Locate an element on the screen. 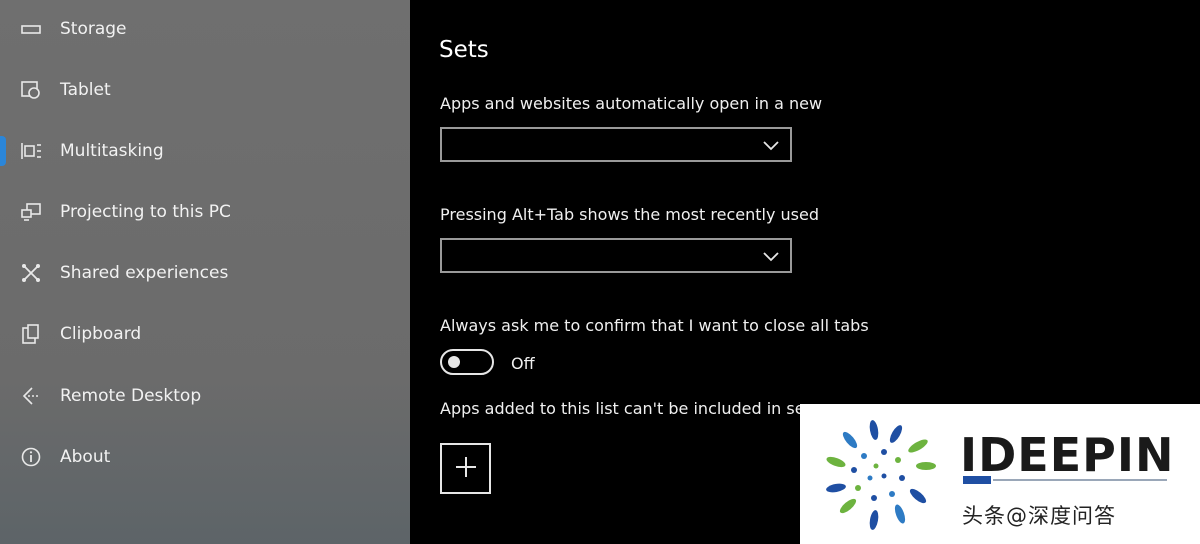 The image size is (1200, 544). sidebar-item-tablet: Tablet is located at coordinates (205, 90).